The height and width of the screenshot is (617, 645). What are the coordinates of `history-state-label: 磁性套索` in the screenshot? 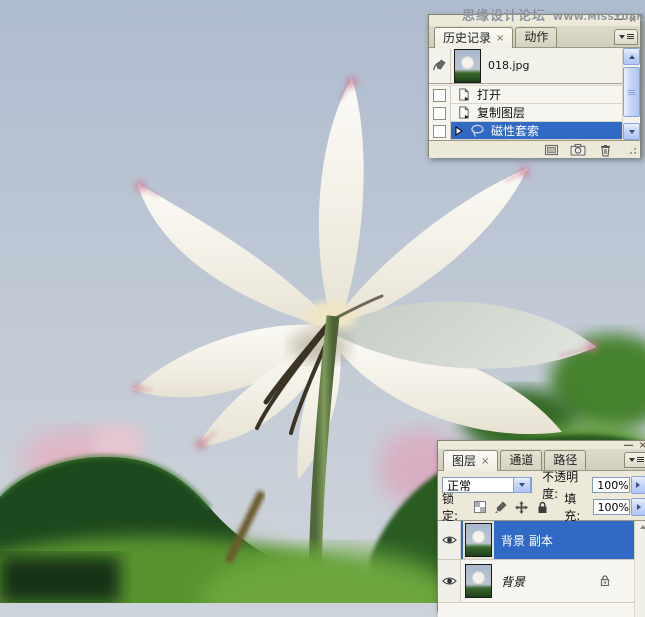 It's located at (515, 130).